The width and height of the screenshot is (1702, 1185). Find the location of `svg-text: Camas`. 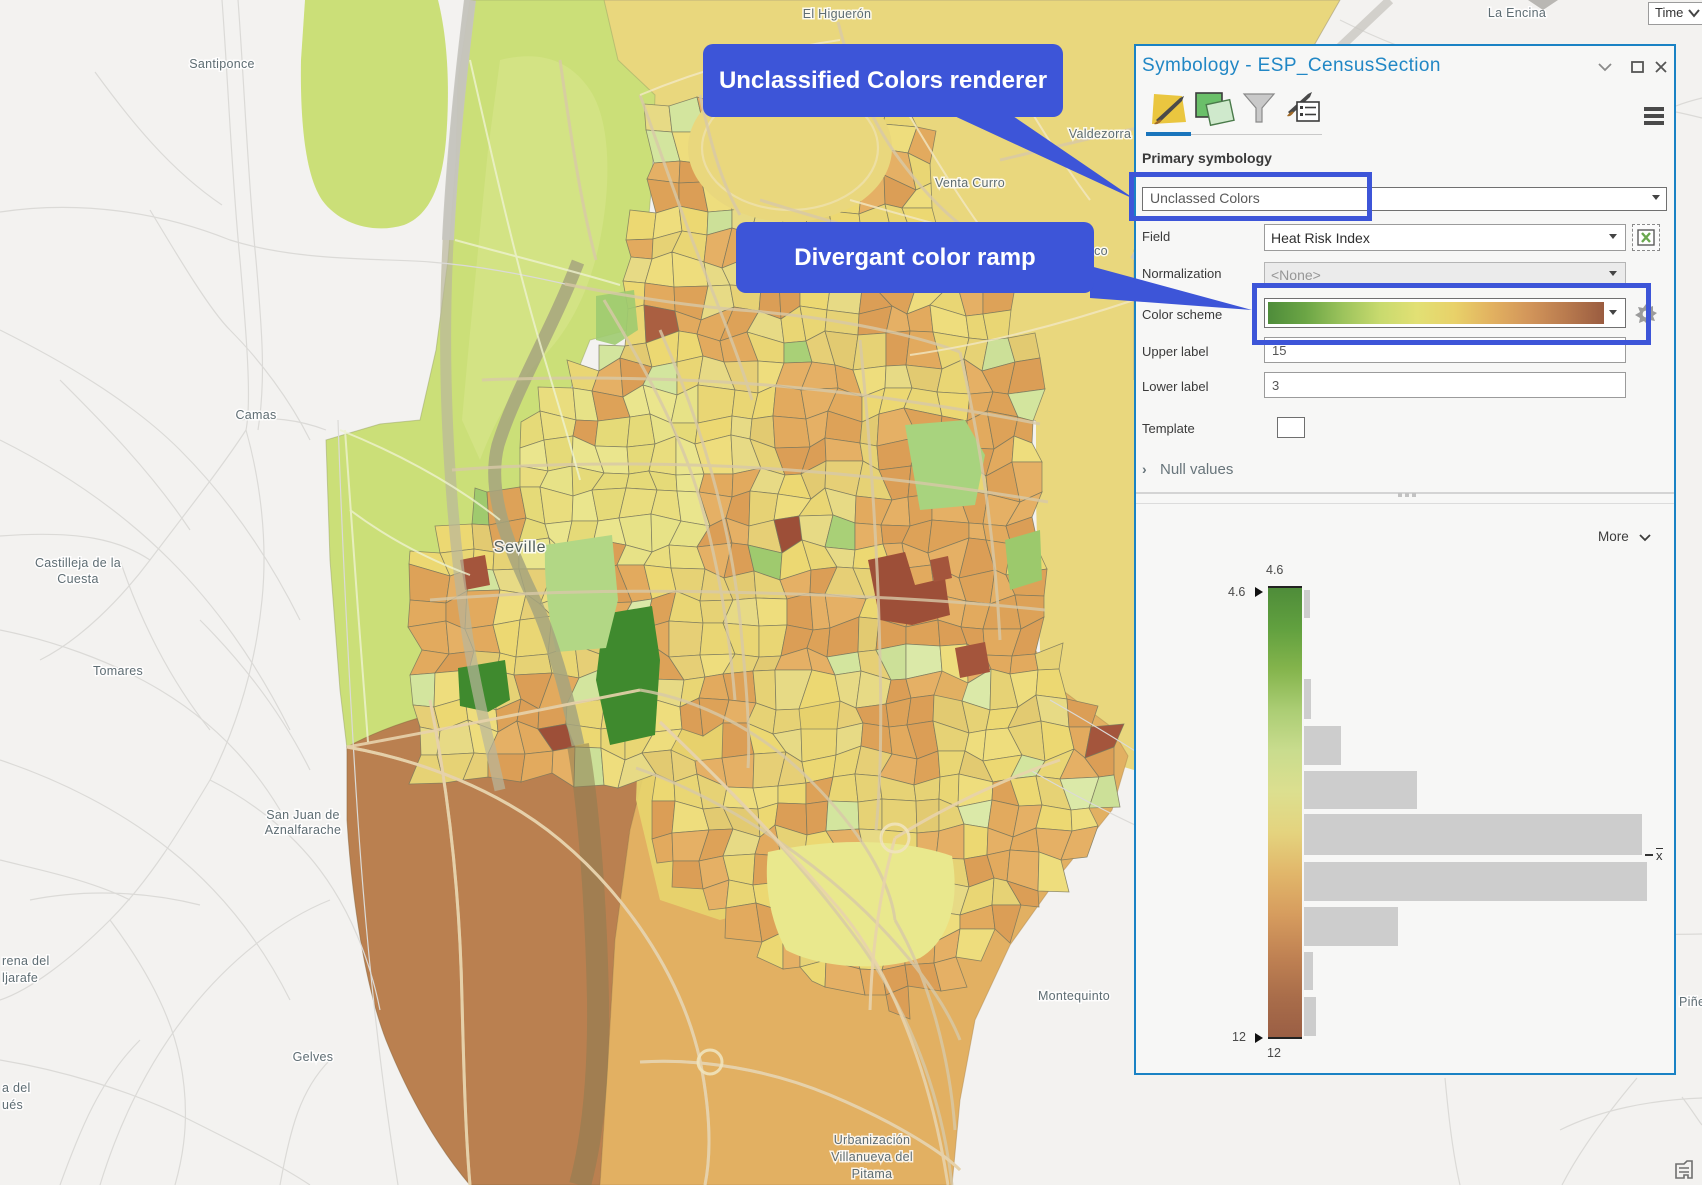

svg-text: Camas is located at coordinates (255, 415).